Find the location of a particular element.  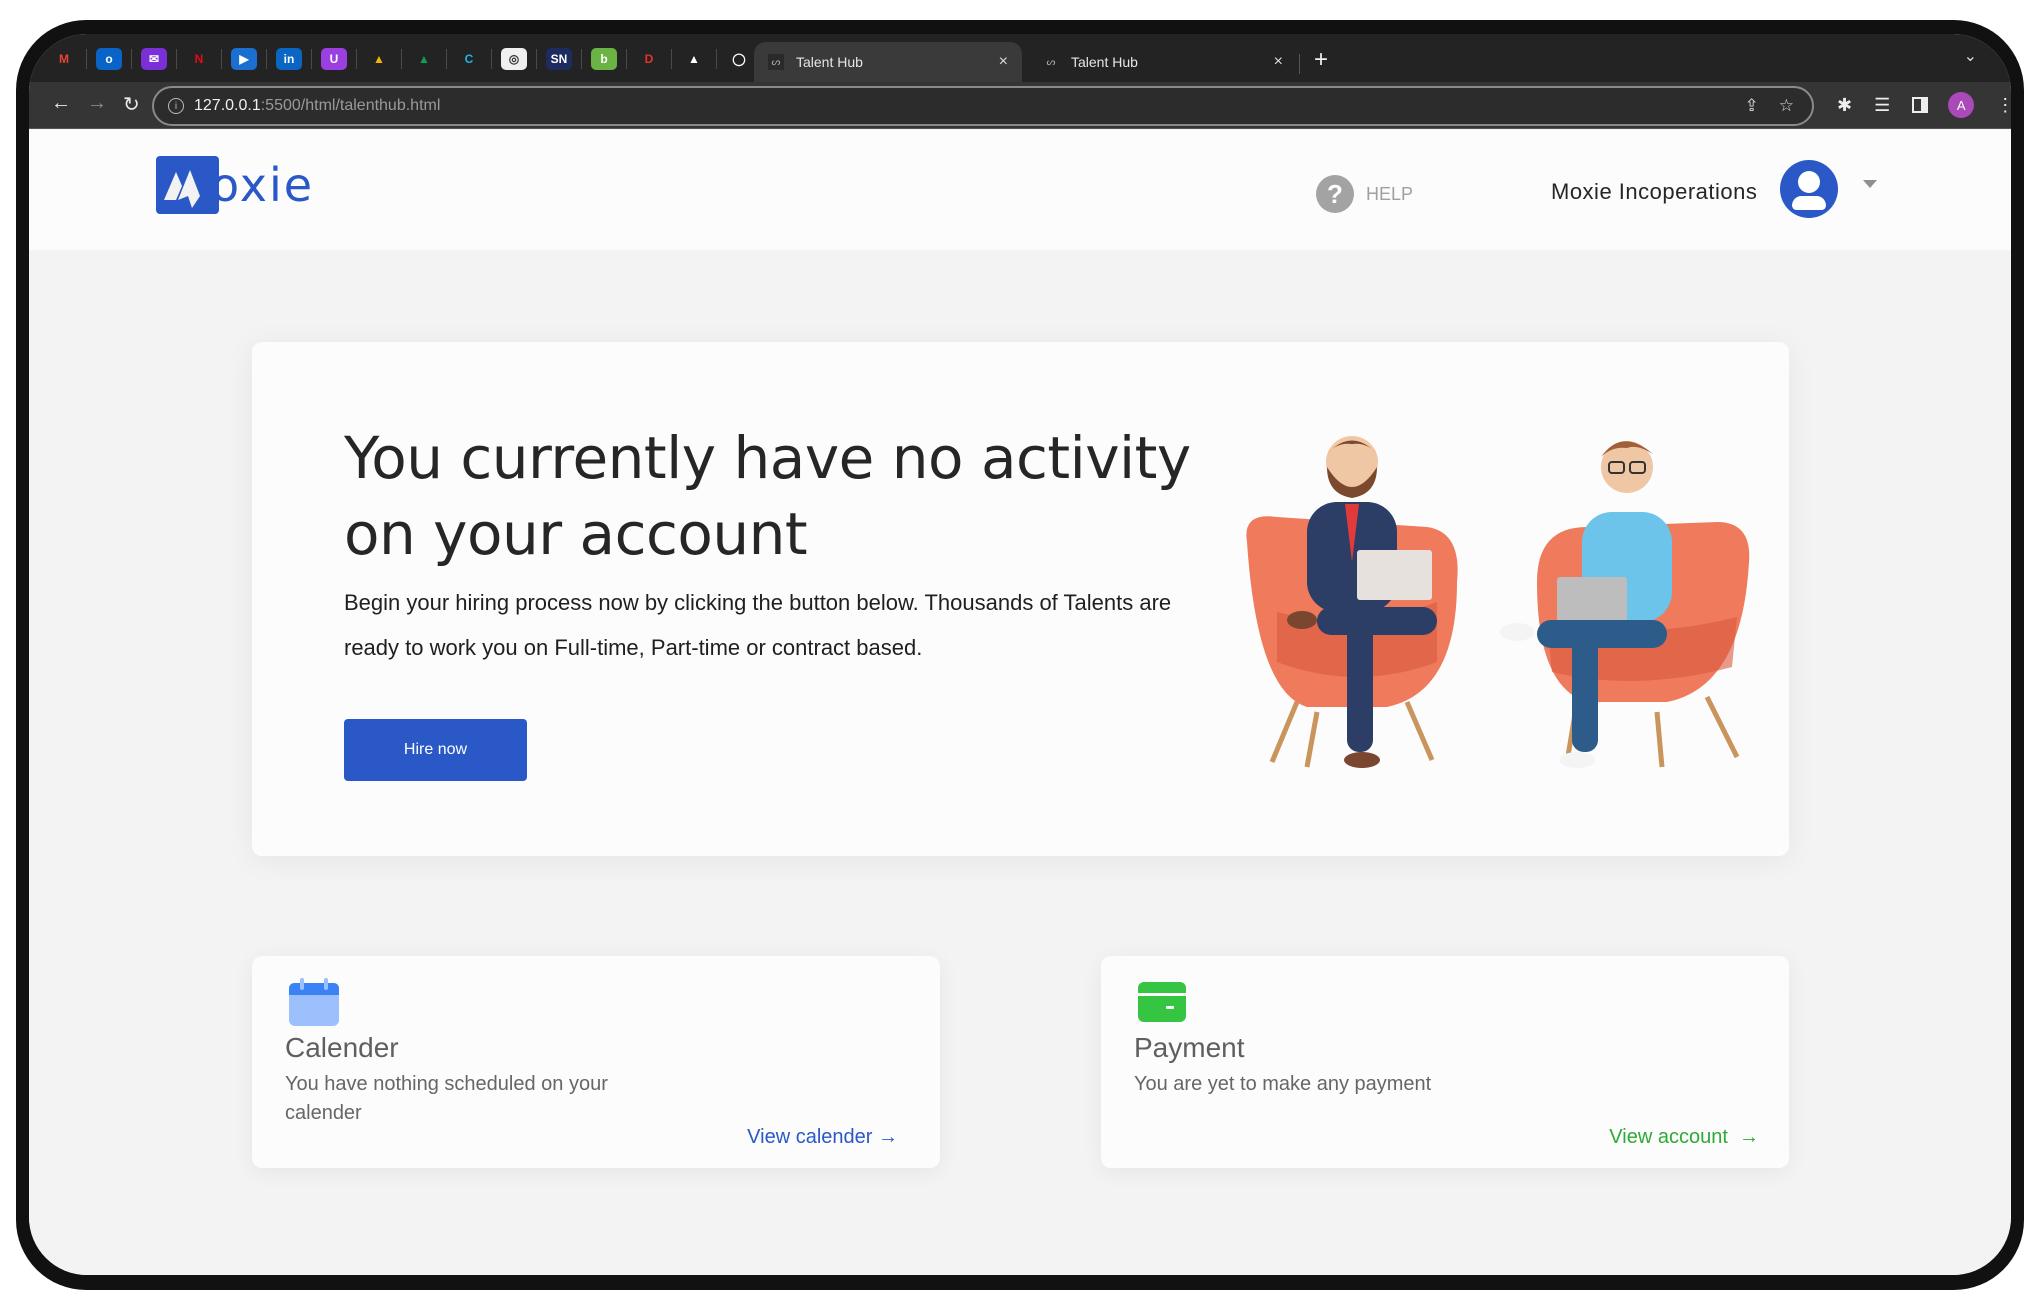

payment-card-description: You are yet to make any payment is located at coordinates (1283, 1084).